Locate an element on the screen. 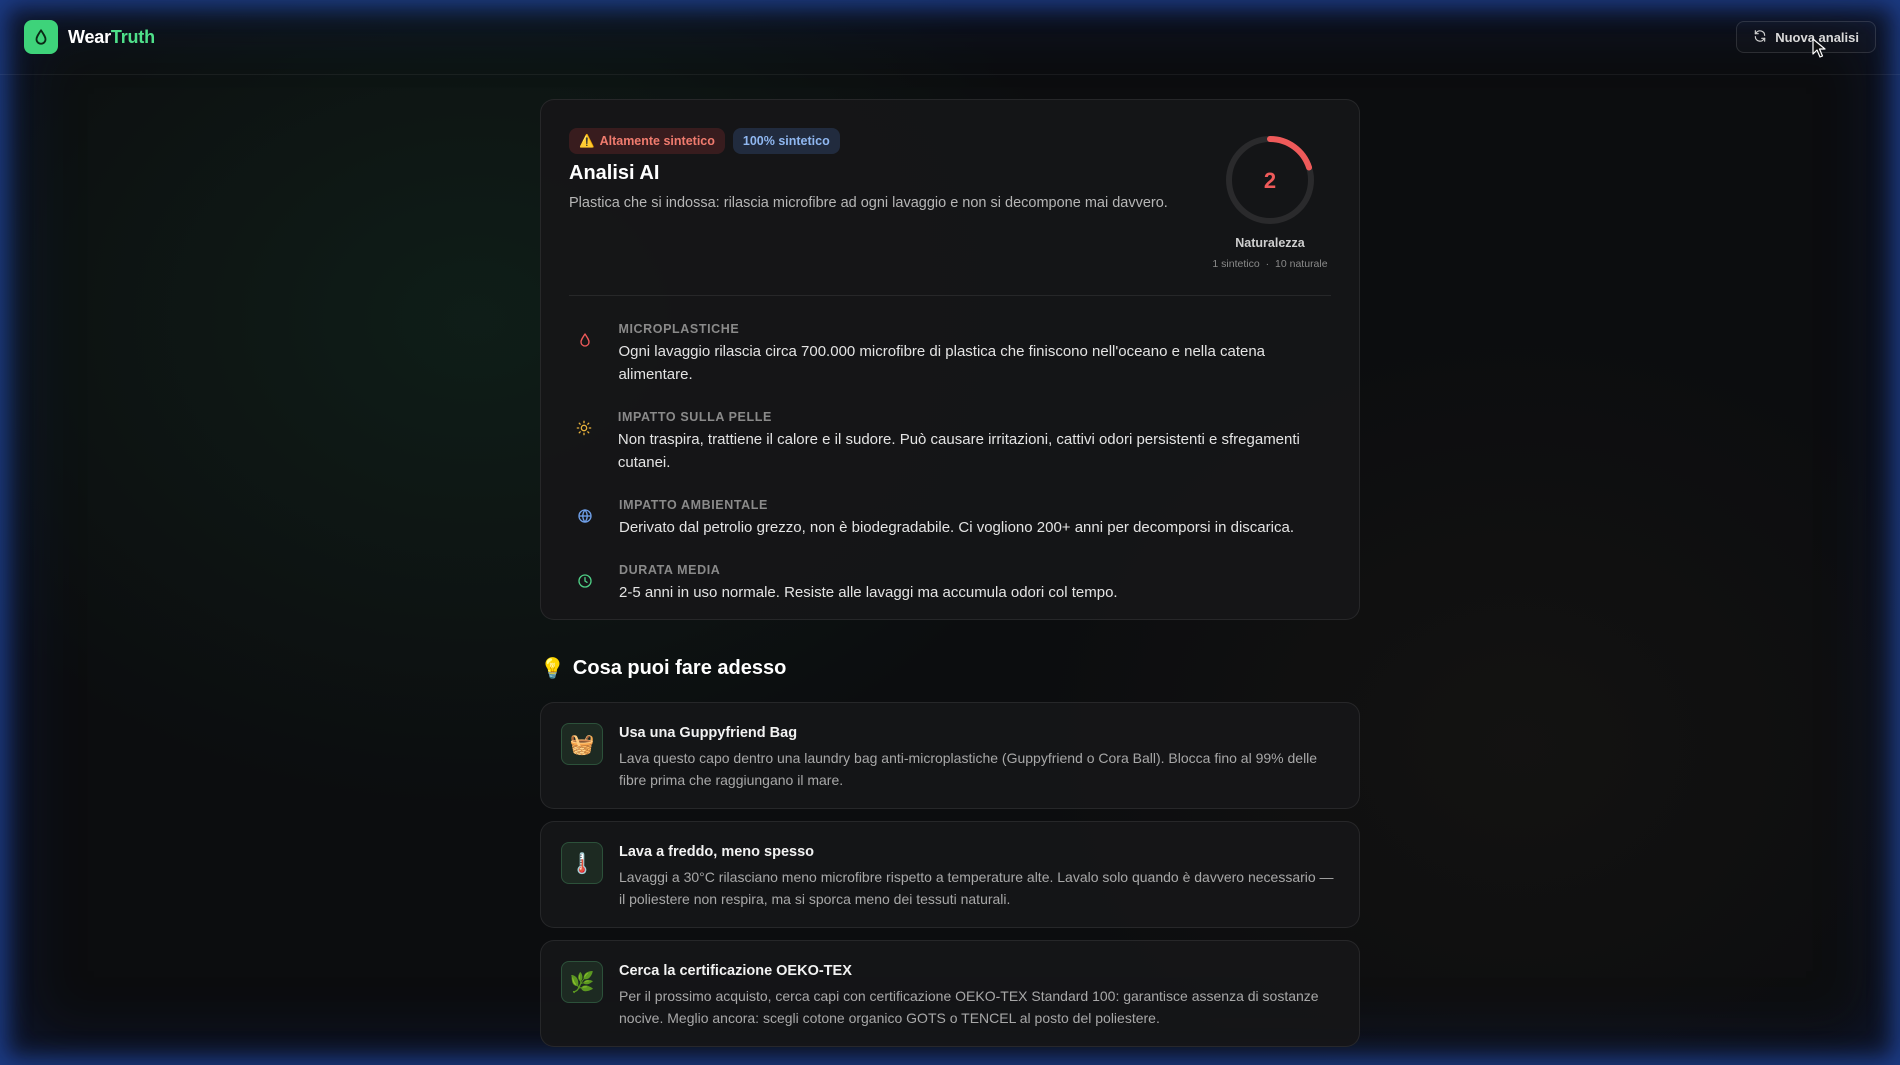 The image size is (1900, 1065). warning-badge-label: Altamente sintetico is located at coordinates (657, 141).